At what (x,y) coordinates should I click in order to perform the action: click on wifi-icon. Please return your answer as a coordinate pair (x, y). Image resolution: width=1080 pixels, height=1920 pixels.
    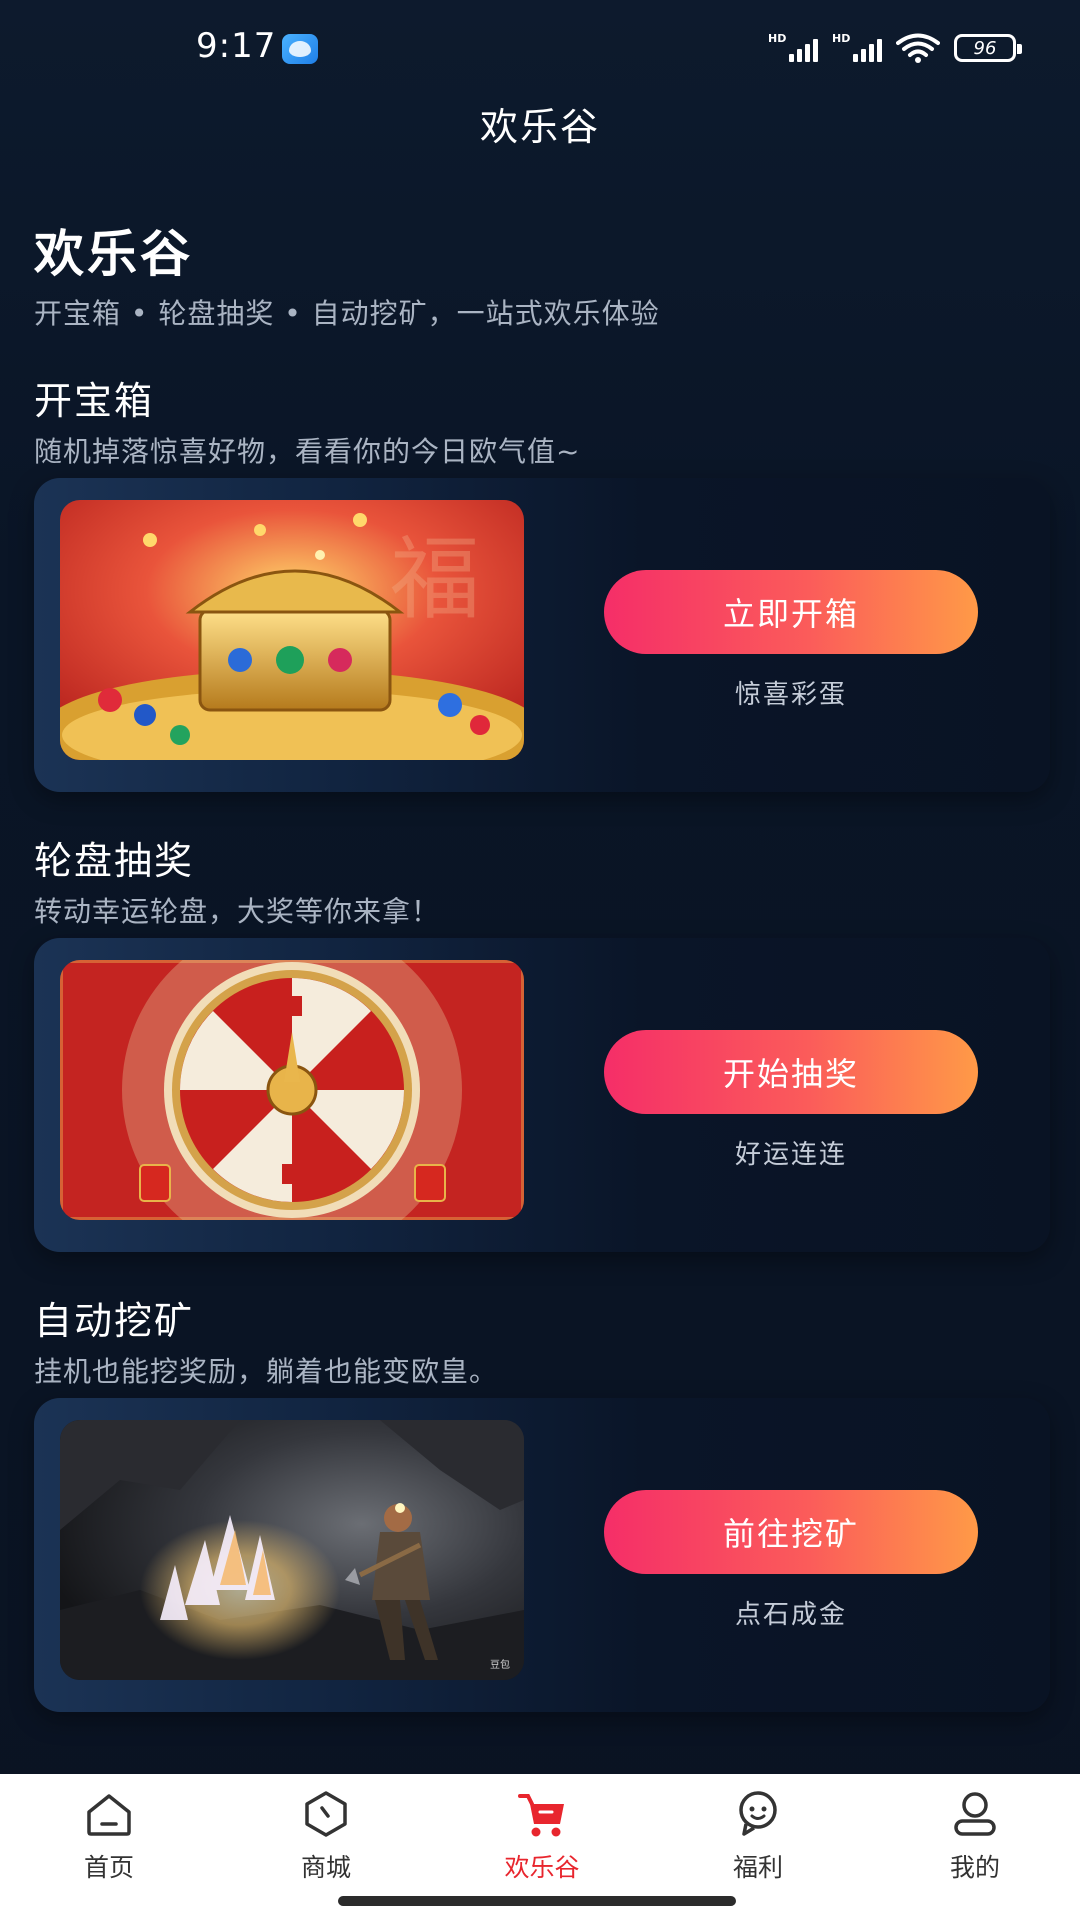
    Looking at the image, I should click on (918, 48).